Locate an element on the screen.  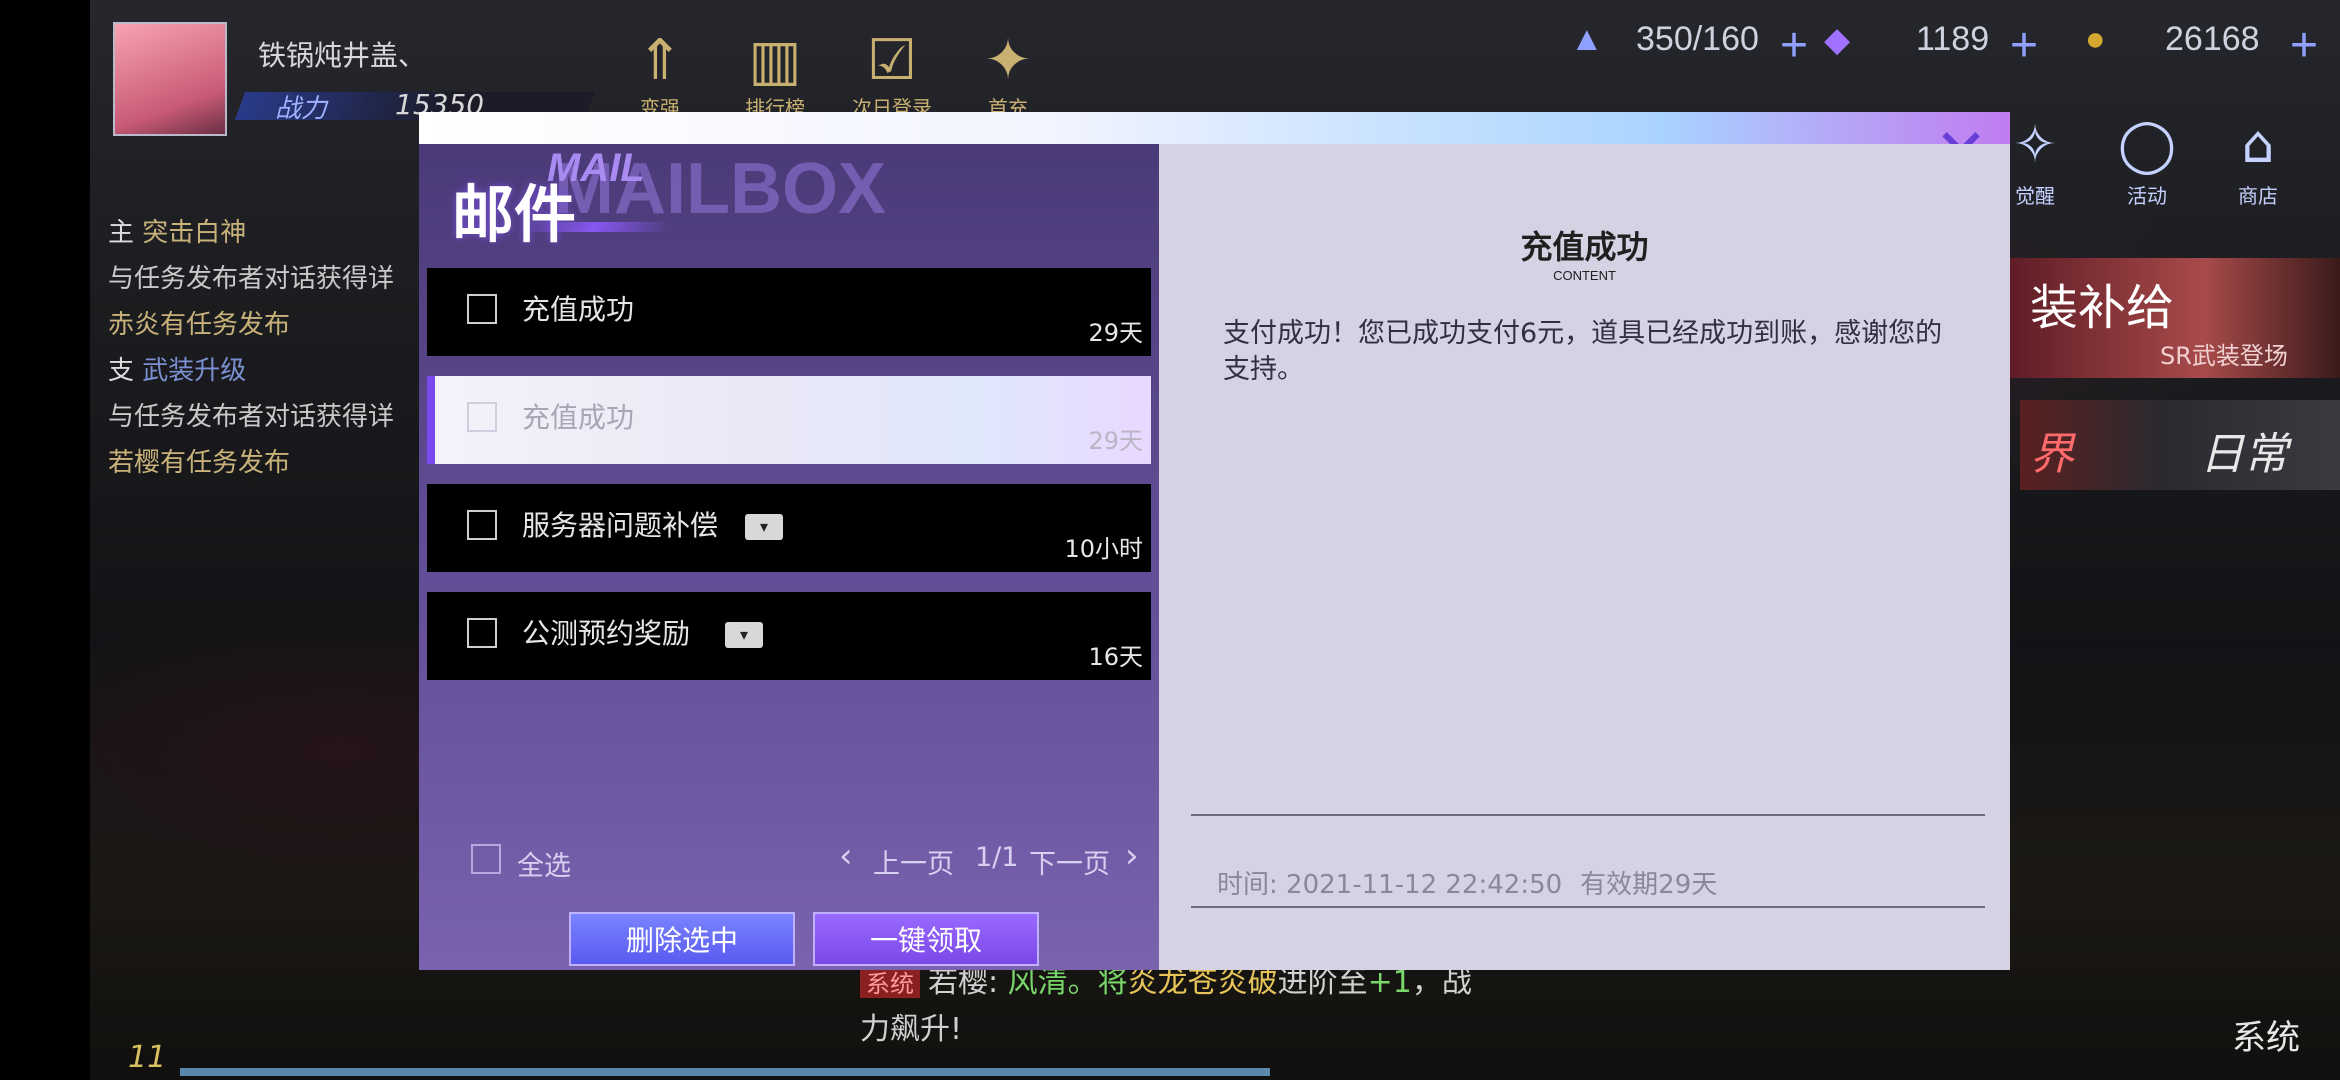
player-avatar is located at coordinates (170, 79).